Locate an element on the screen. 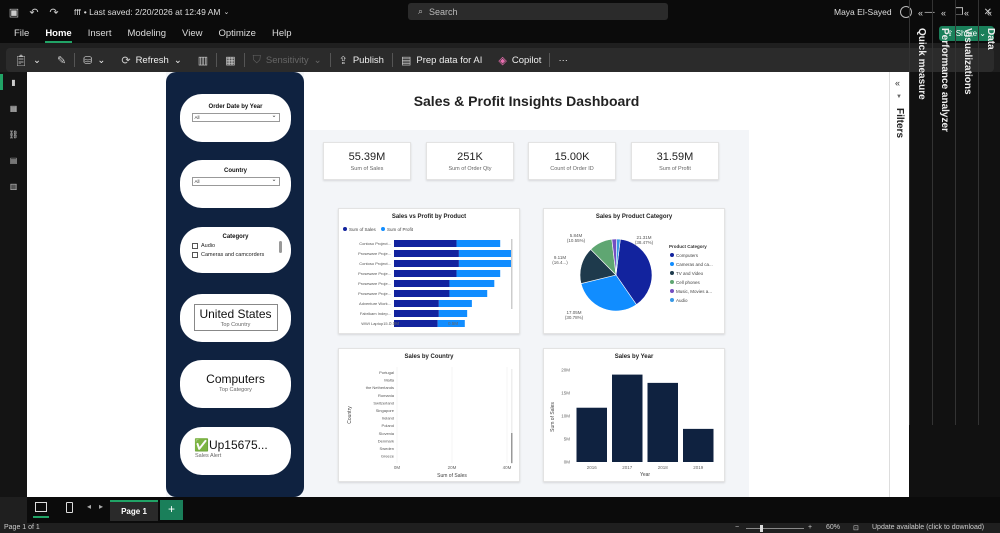 This screenshot has height=533, width=1000. bar is located at coordinates (591, 434).